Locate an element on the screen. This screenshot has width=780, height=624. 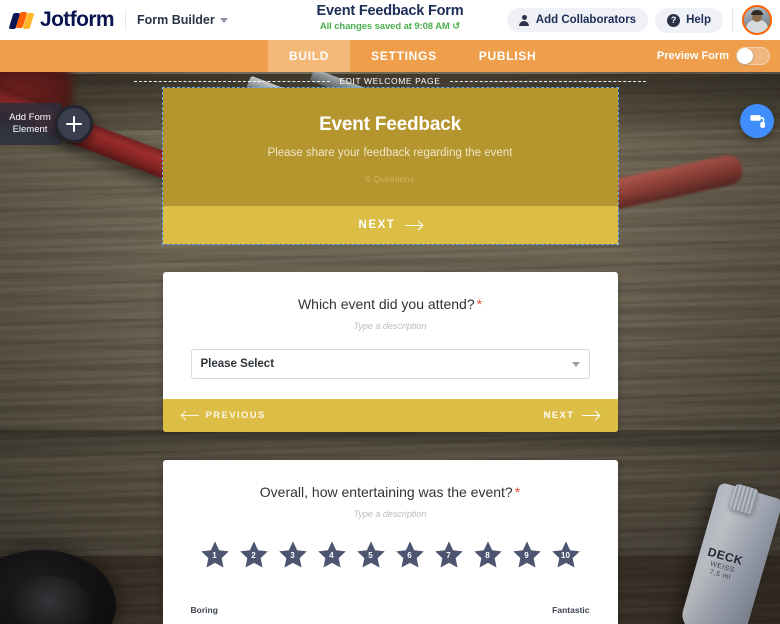
help-label: Help is located at coordinates (698, 20).